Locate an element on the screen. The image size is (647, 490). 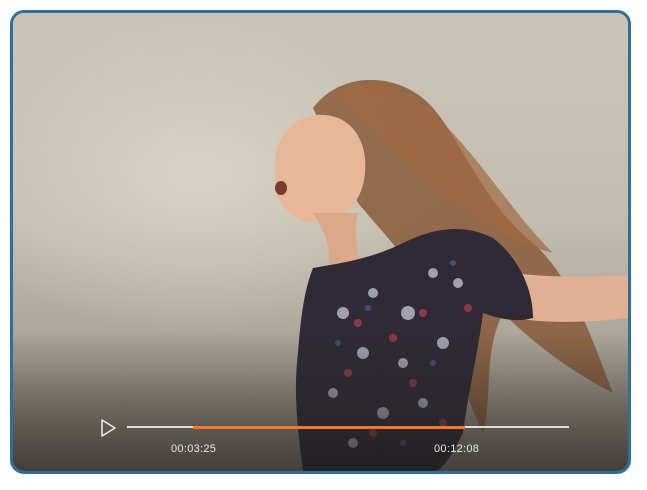
trim-start-time: 00:03:25 is located at coordinates (194, 449).